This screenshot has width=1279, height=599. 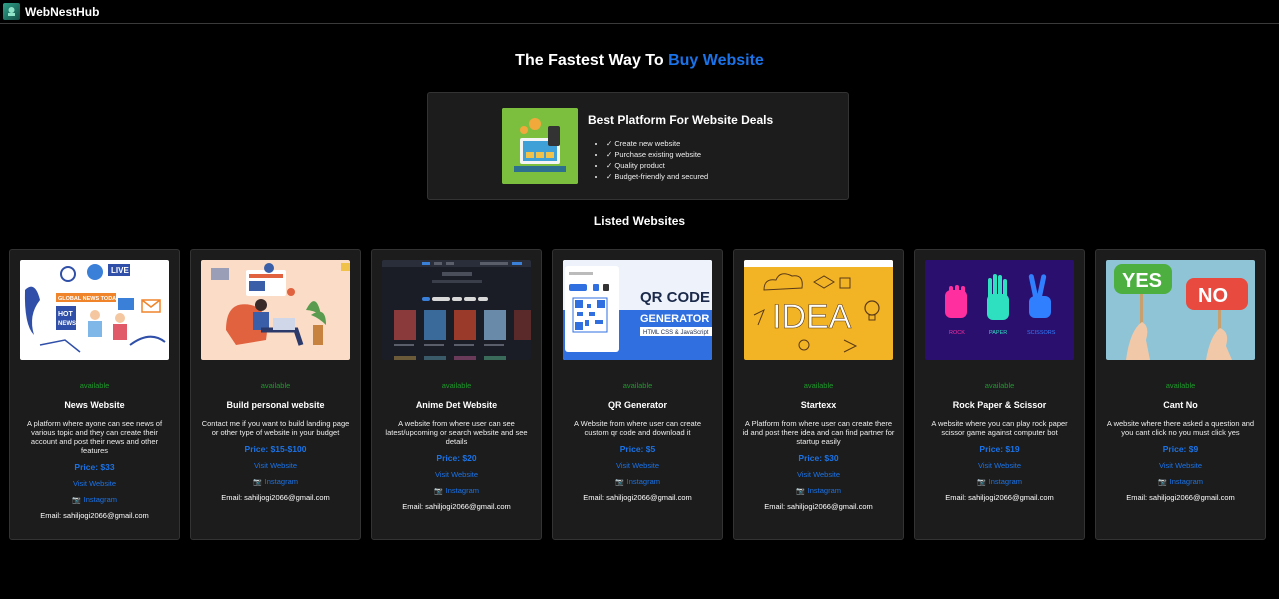 I want to click on promo-feature: ✓ Purchase existing website, so click(x=657, y=154).